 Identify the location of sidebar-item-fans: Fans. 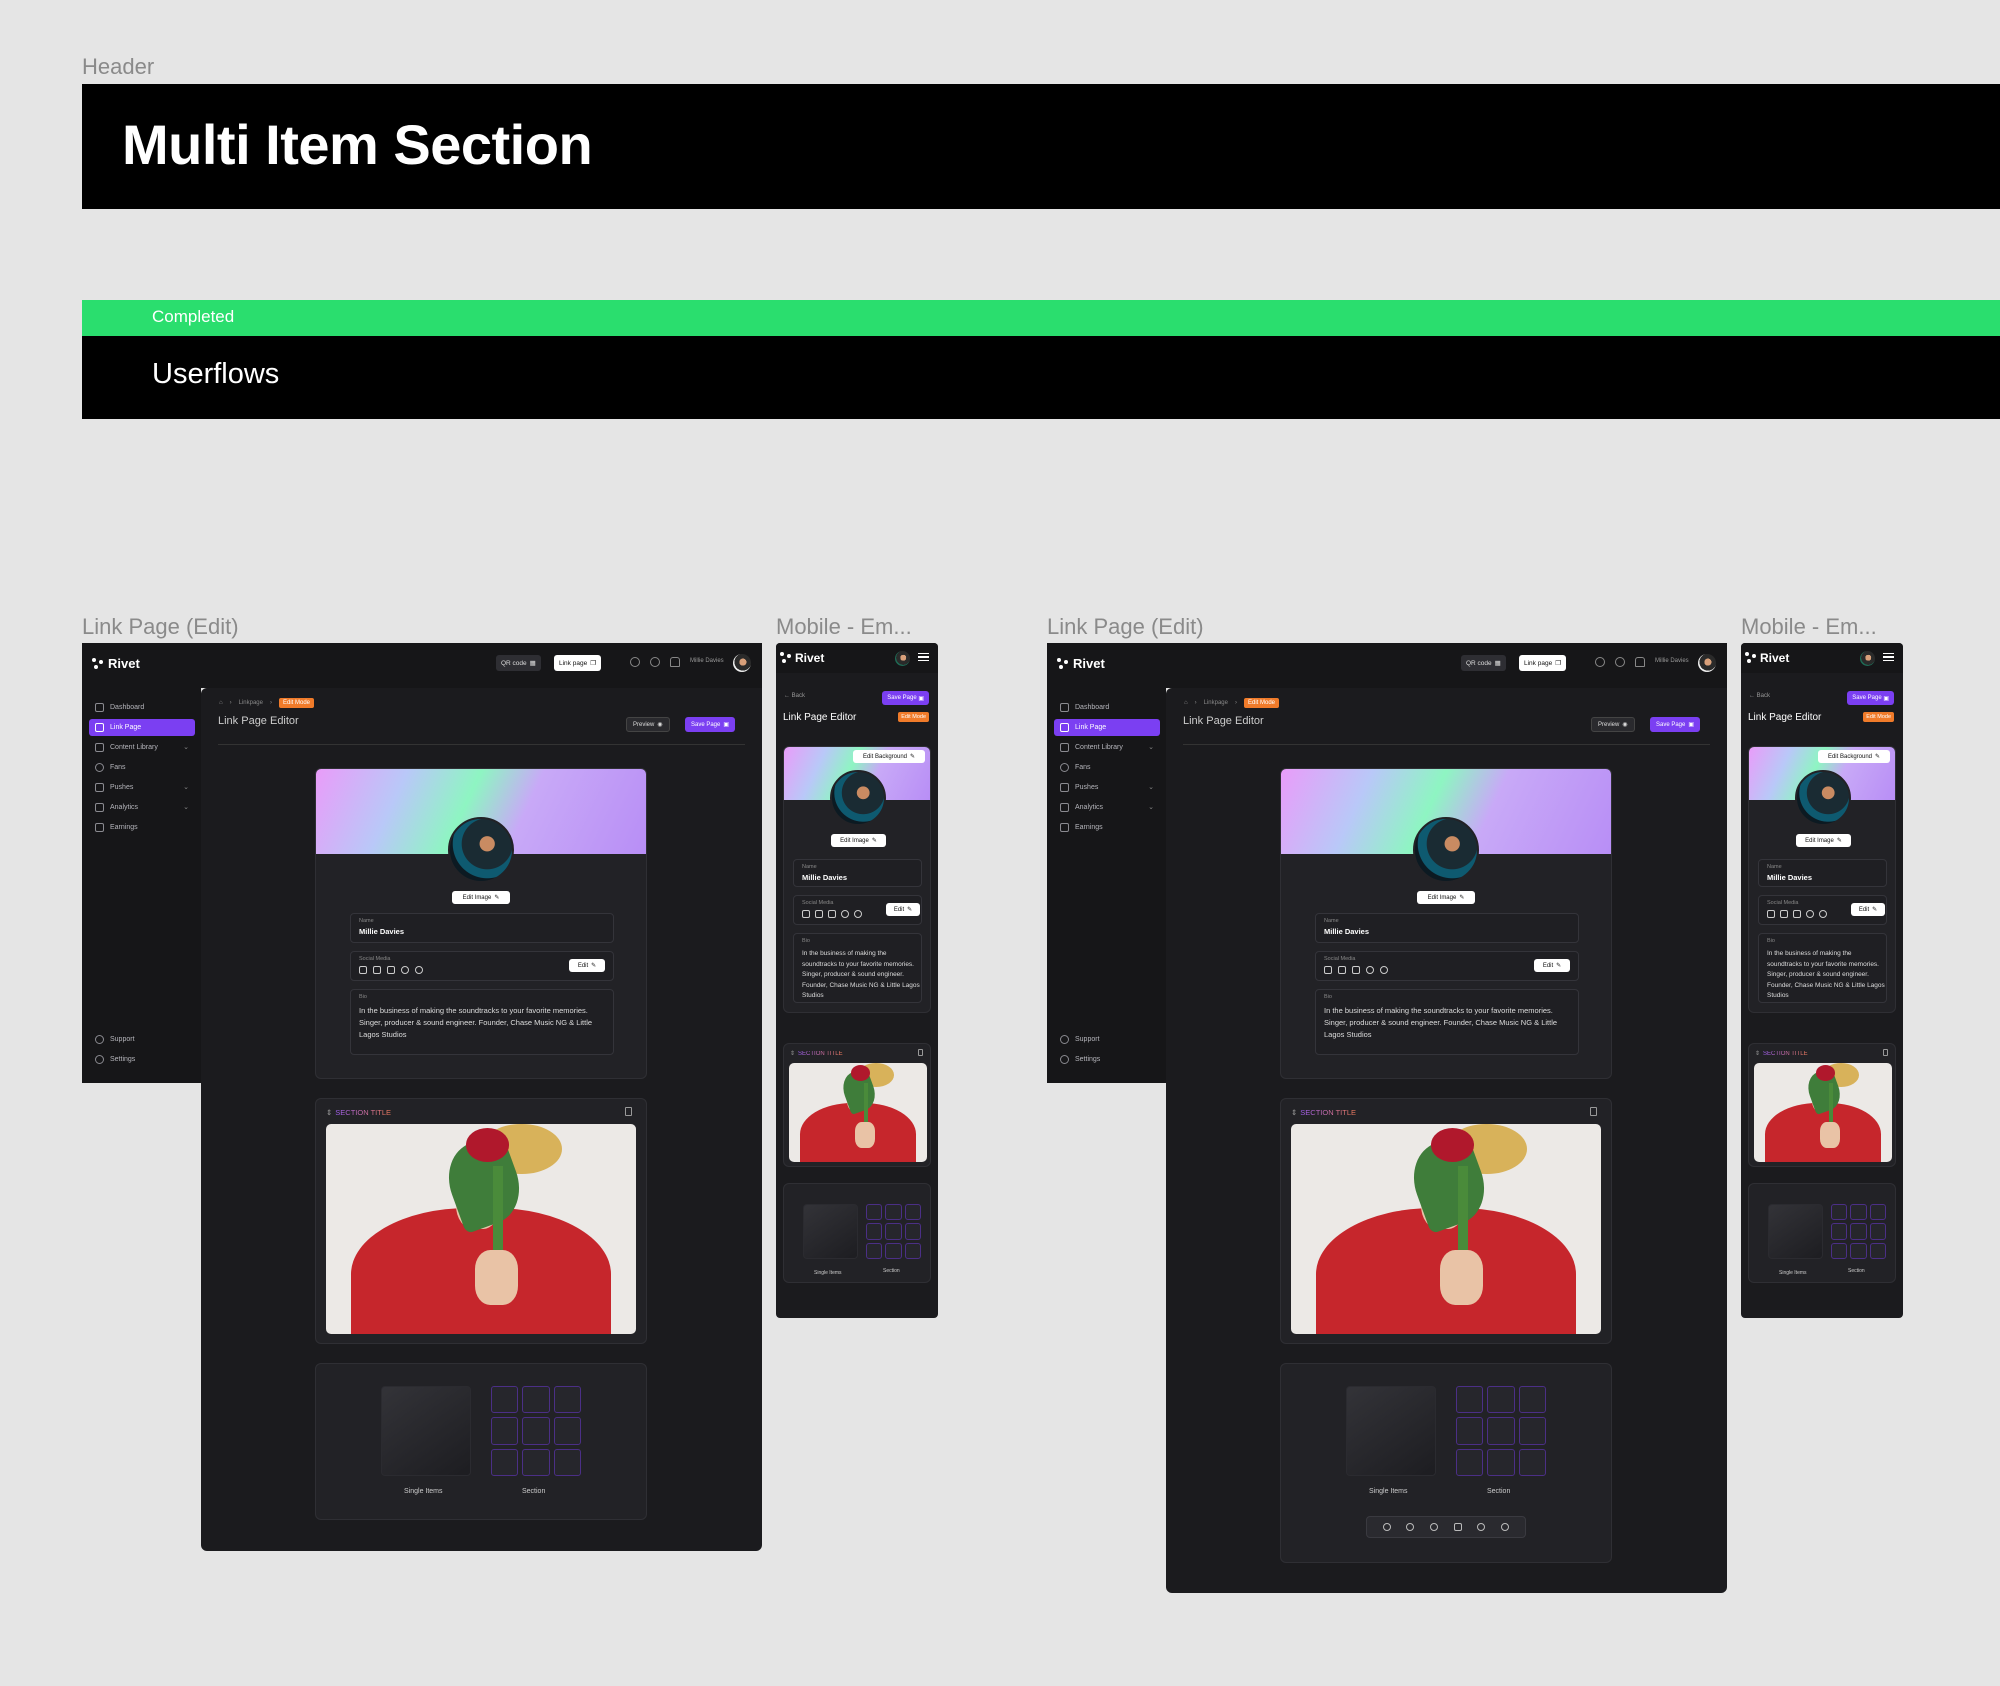
(1107, 767).